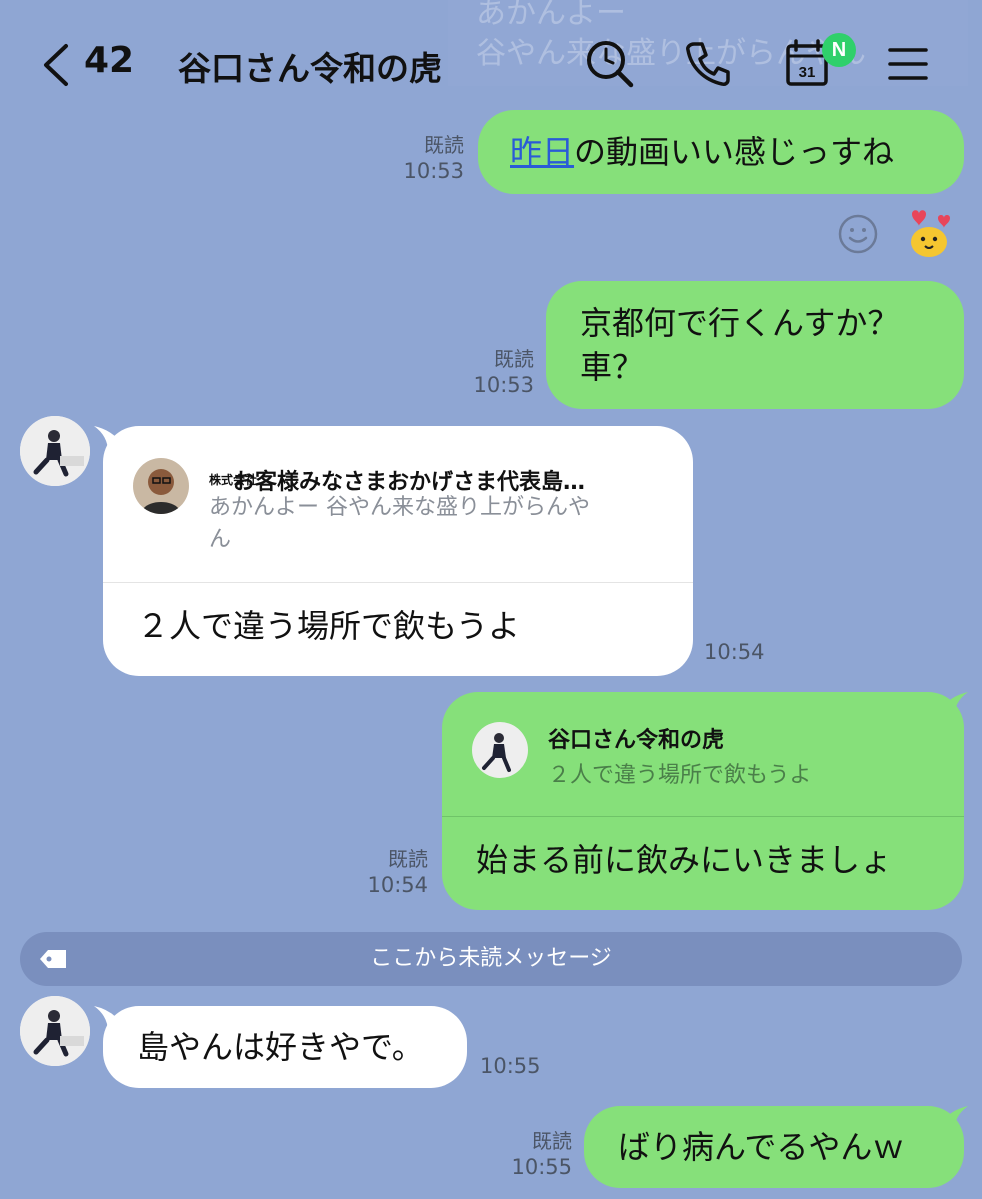  What do you see at coordinates (310, 66) in the screenshot?
I see `chat-title: 谷口さん令和の虎` at bounding box center [310, 66].